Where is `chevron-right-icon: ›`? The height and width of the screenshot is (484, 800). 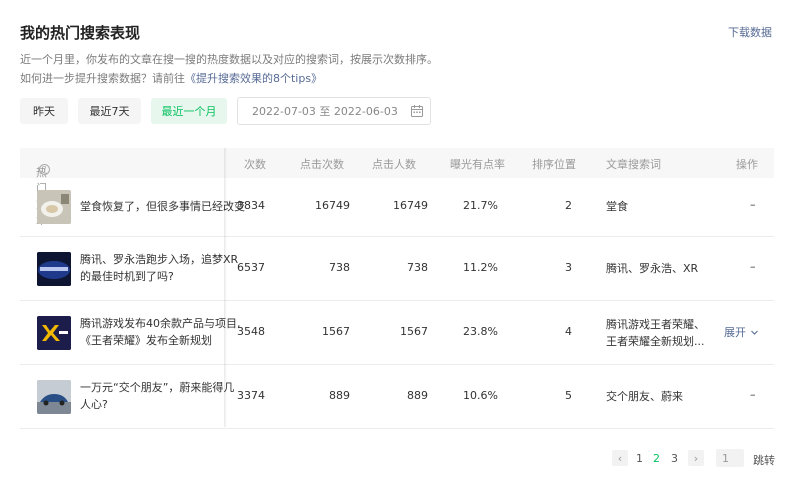
chevron-right-icon: › is located at coordinates (696, 458).